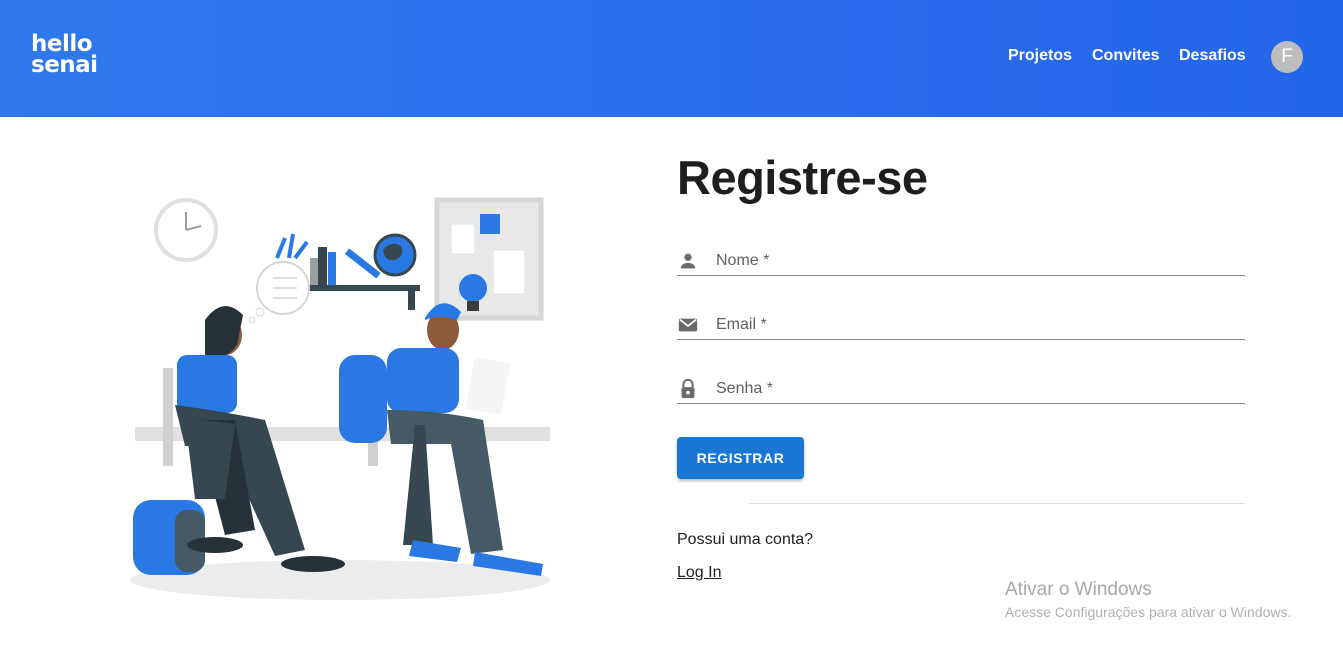 The image size is (1343, 649). I want to click on password-field-label: Senha *, so click(744, 388).